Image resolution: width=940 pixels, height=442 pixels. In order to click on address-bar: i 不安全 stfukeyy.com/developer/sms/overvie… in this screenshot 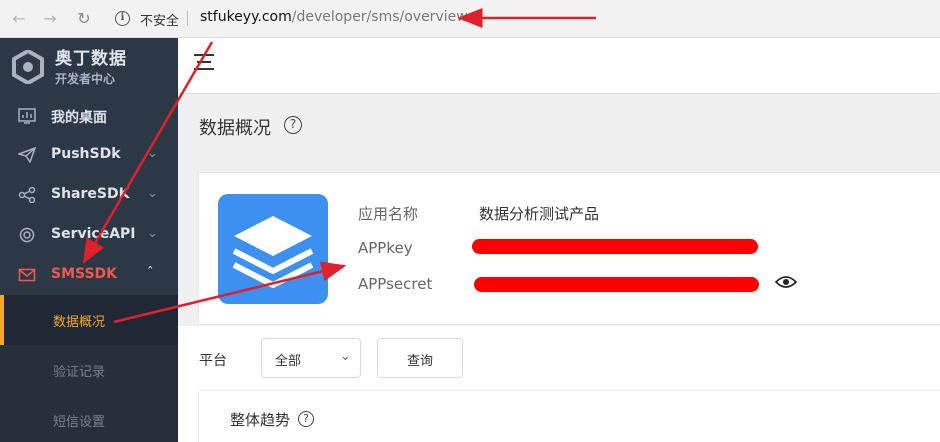, I will do `click(524, 18)`.